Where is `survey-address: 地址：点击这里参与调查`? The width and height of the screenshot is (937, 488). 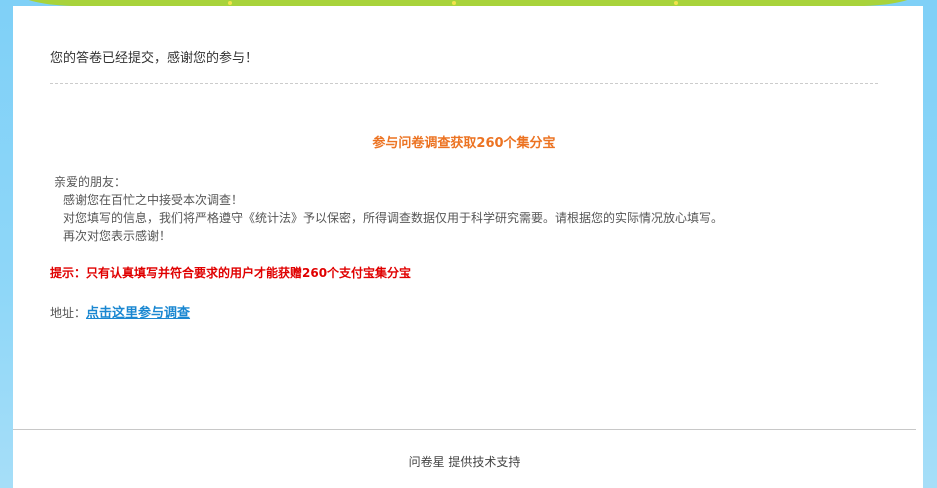 survey-address: 地址：点击这里参与调查 is located at coordinates (120, 311).